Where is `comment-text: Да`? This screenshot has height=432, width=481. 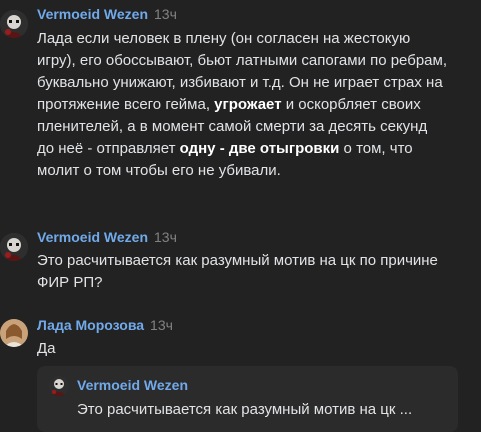
comment-text: Да is located at coordinates (46, 348).